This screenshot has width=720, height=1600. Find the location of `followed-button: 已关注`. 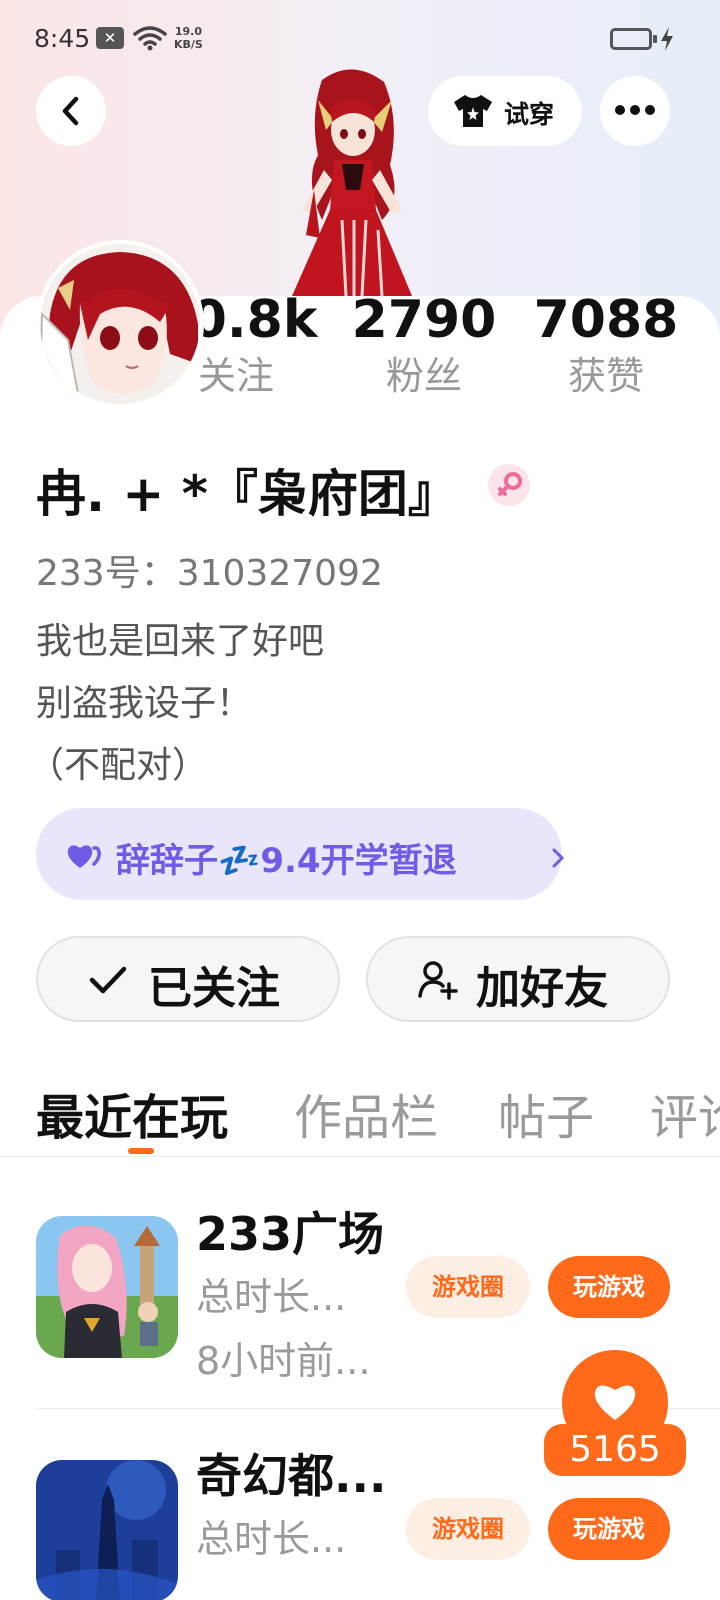

followed-button: 已关注 is located at coordinates (188, 979).